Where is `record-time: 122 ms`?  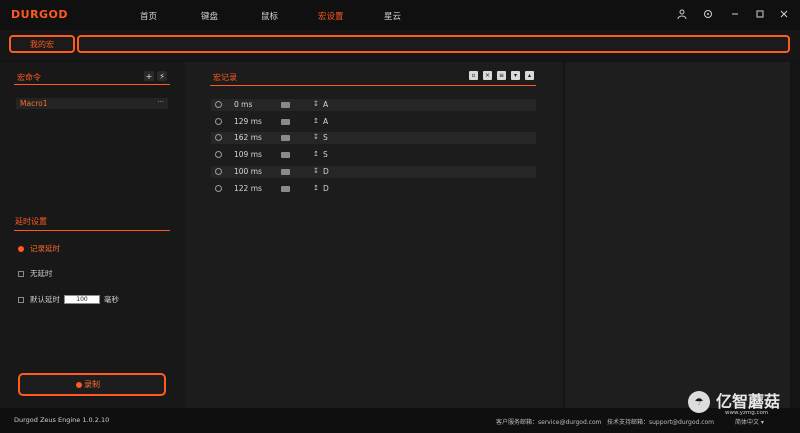 record-time: 122 ms is located at coordinates (248, 188).